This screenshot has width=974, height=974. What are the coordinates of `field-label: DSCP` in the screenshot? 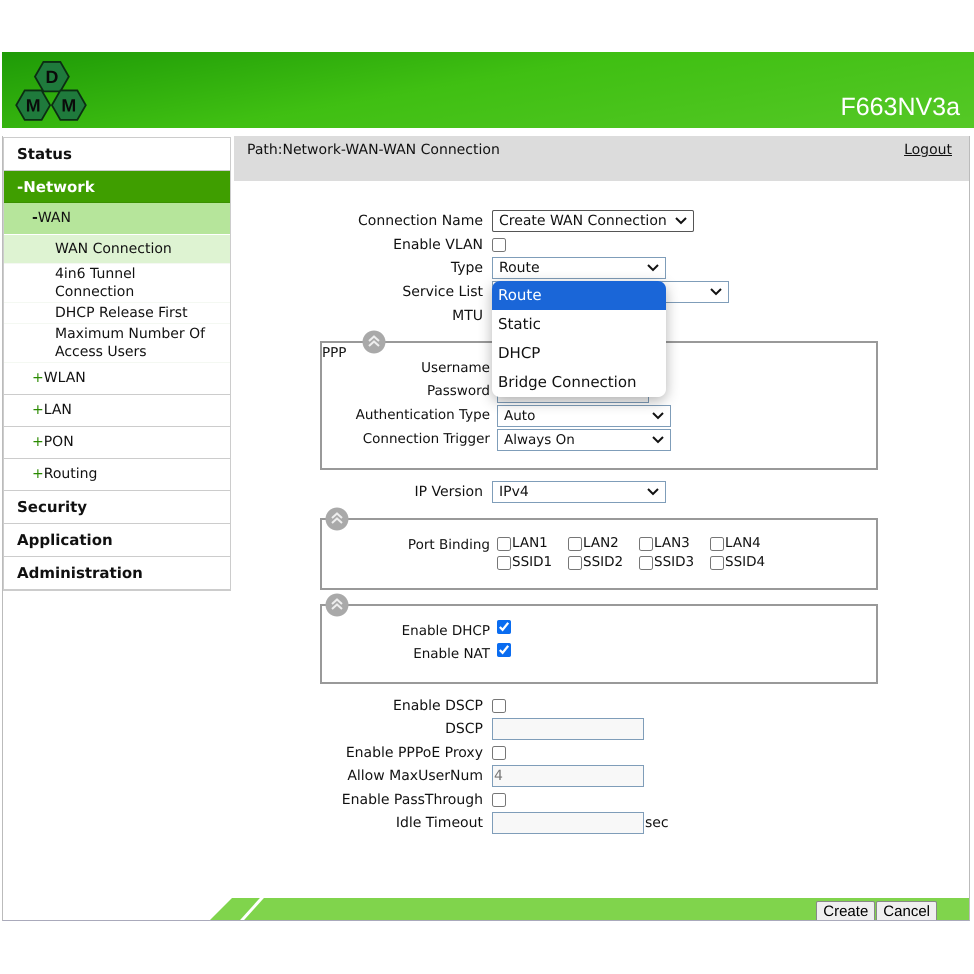 It's located at (464, 729).